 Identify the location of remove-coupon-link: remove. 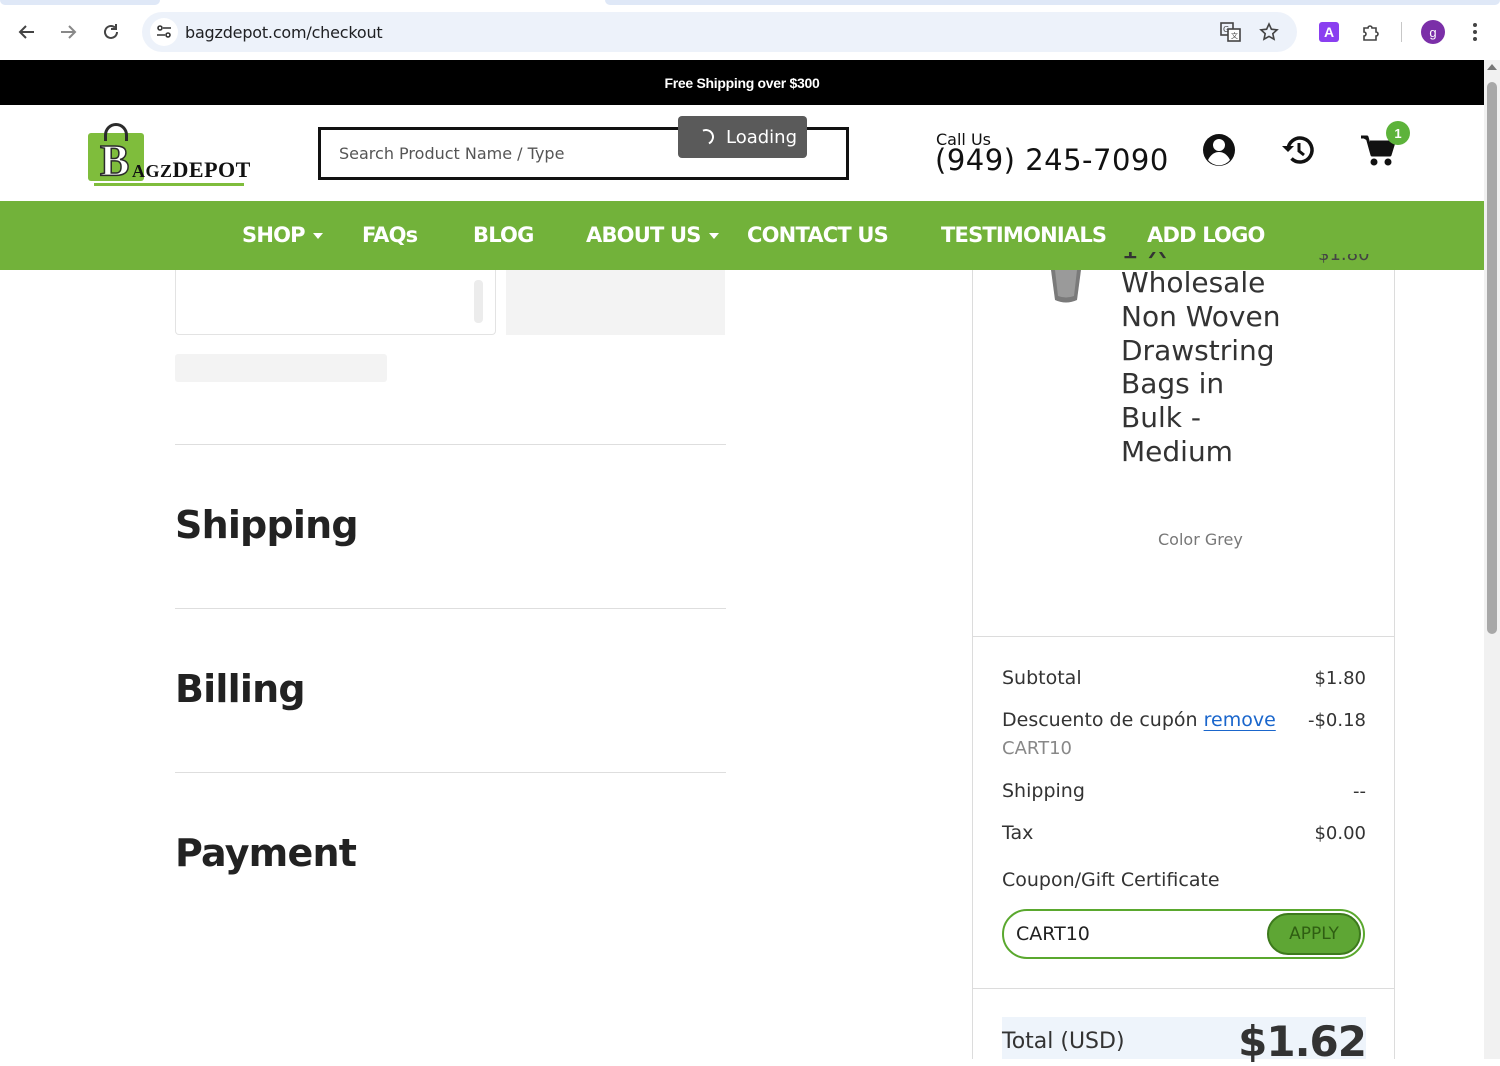
(1240, 720).